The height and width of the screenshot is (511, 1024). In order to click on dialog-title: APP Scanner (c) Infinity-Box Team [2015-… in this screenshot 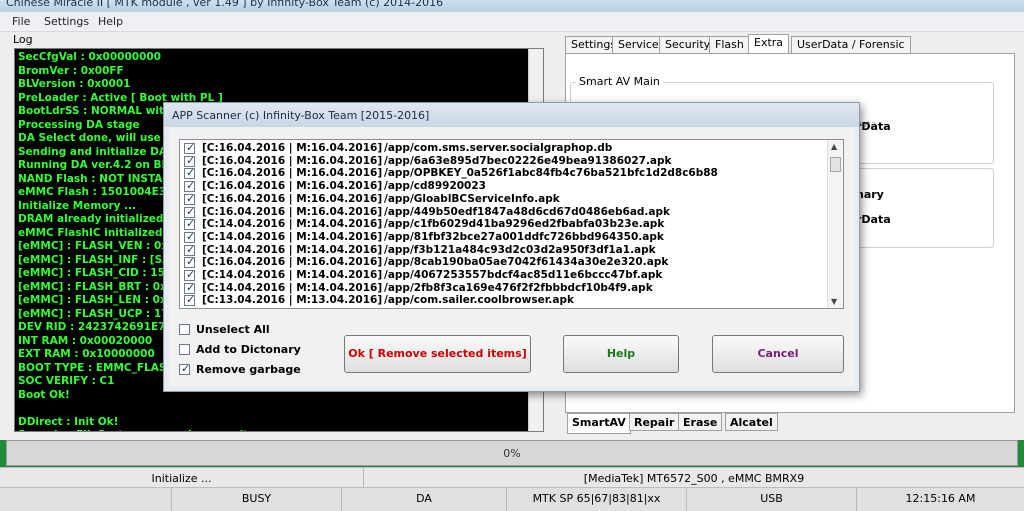, I will do `click(301, 115)`.